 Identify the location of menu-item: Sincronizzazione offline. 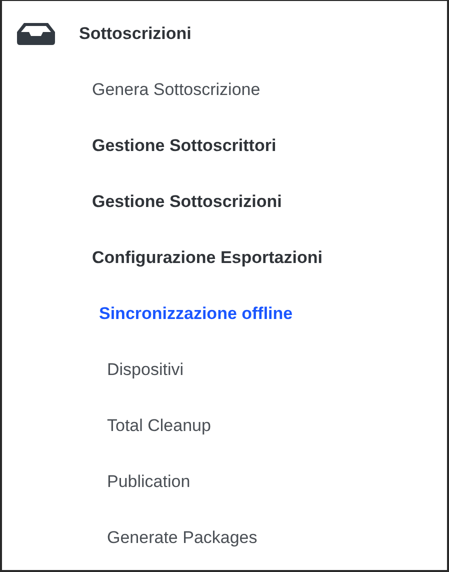
(196, 314).